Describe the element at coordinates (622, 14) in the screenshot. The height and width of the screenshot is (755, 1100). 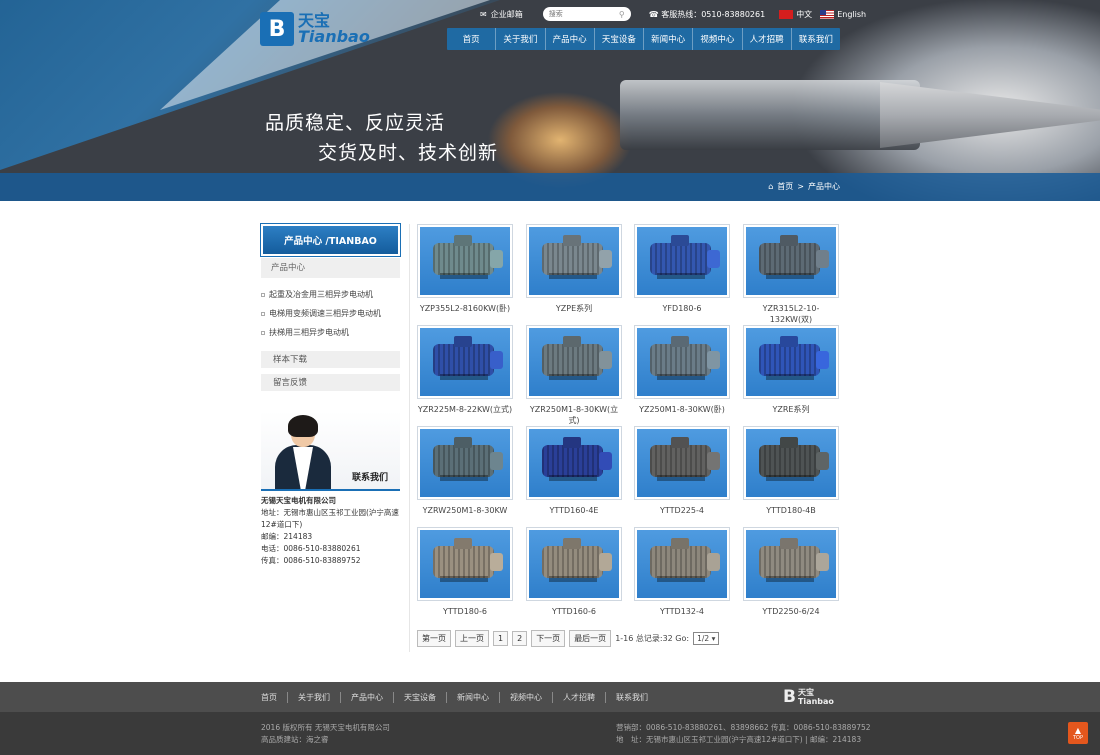
I see `search-icon: ⚲` at that location.